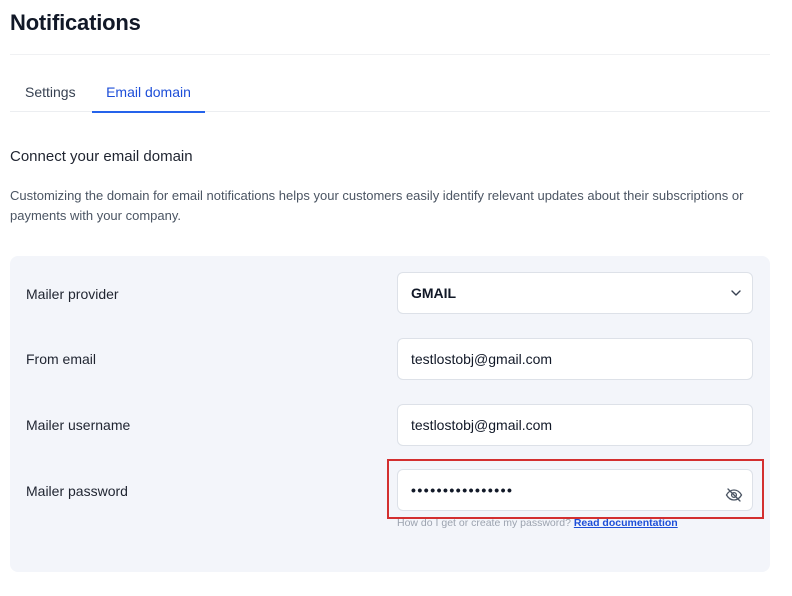 This screenshot has width=792, height=596. I want to click on title-divider, so click(390, 54).